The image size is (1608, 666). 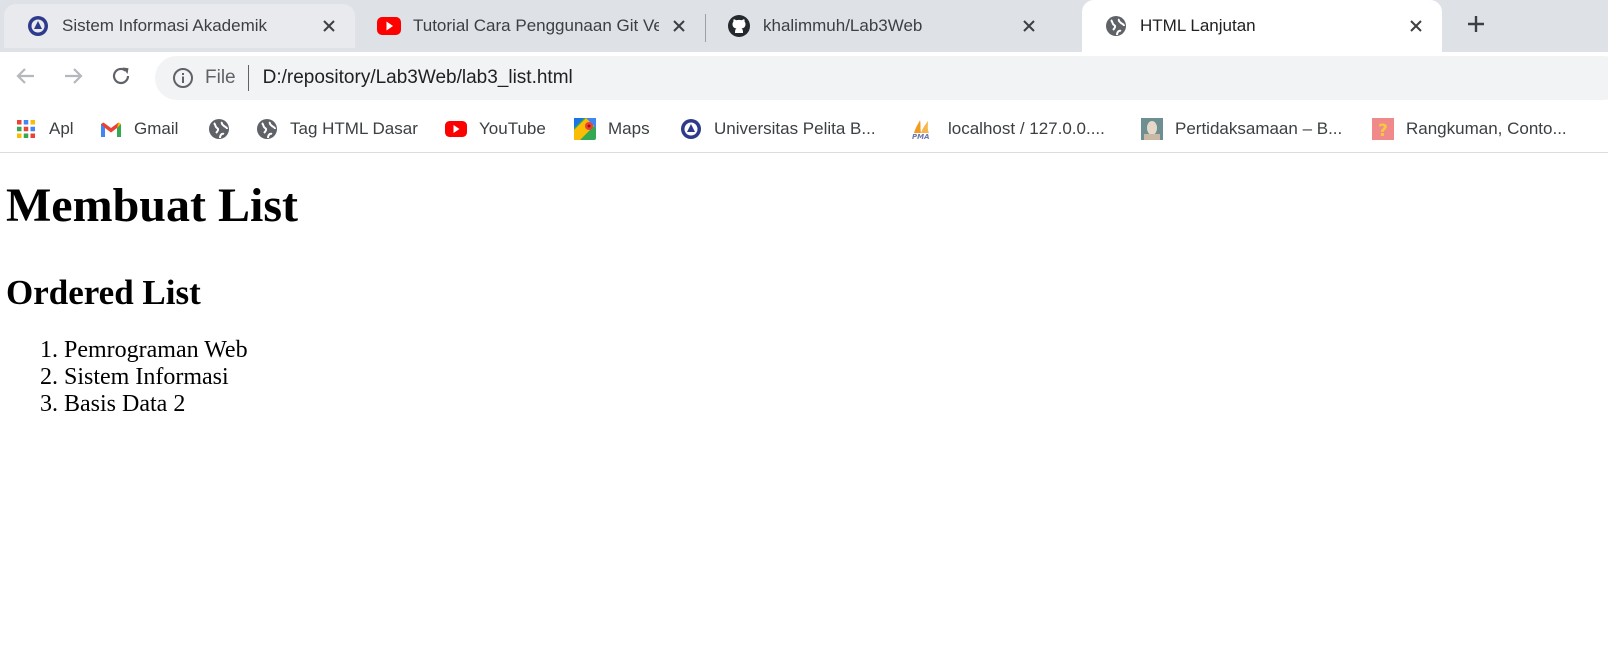 I want to click on tab-title: khalimmuh/Lab3Web, so click(x=843, y=25).